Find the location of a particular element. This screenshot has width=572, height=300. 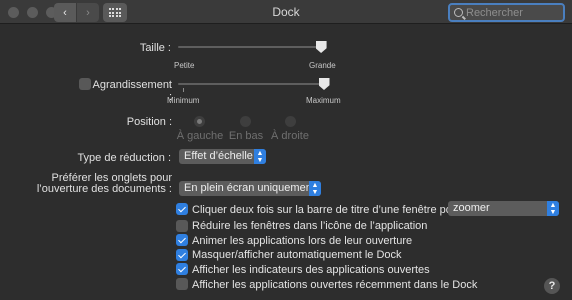

position-bottom-radio is located at coordinates (245, 121).